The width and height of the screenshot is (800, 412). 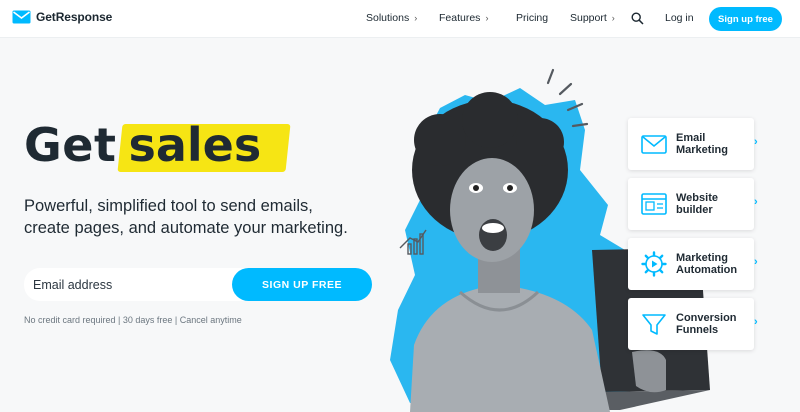 I want to click on feature-label: Conversion Funnels, so click(x=711, y=324).